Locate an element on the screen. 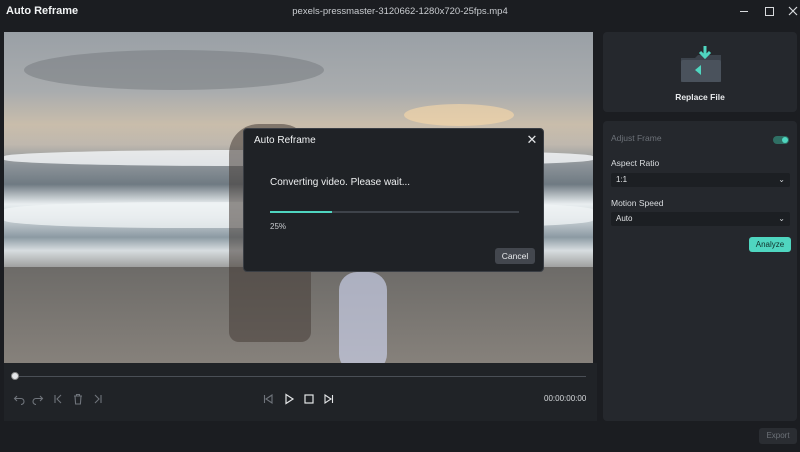 The width and height of the screenshot is (800, 452). delete-icon is located at coordinates (78, 399).